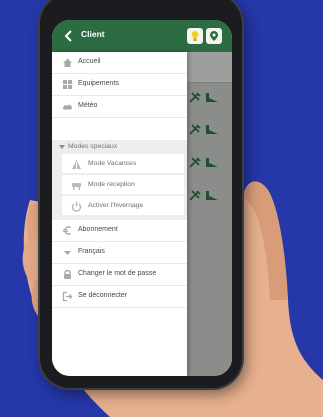  Describe the element at coordinates (98, 83) in the screenshot. I see `menu-item-label: Equipements` at that location.